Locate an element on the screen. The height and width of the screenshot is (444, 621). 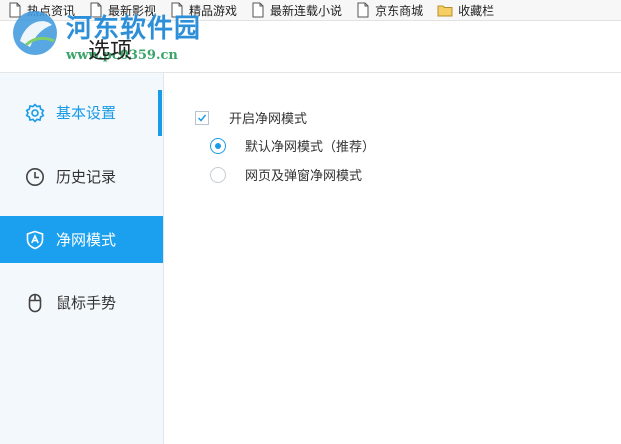
sidebar-item-label: 基本设置 is located at coordinates (86, 113).